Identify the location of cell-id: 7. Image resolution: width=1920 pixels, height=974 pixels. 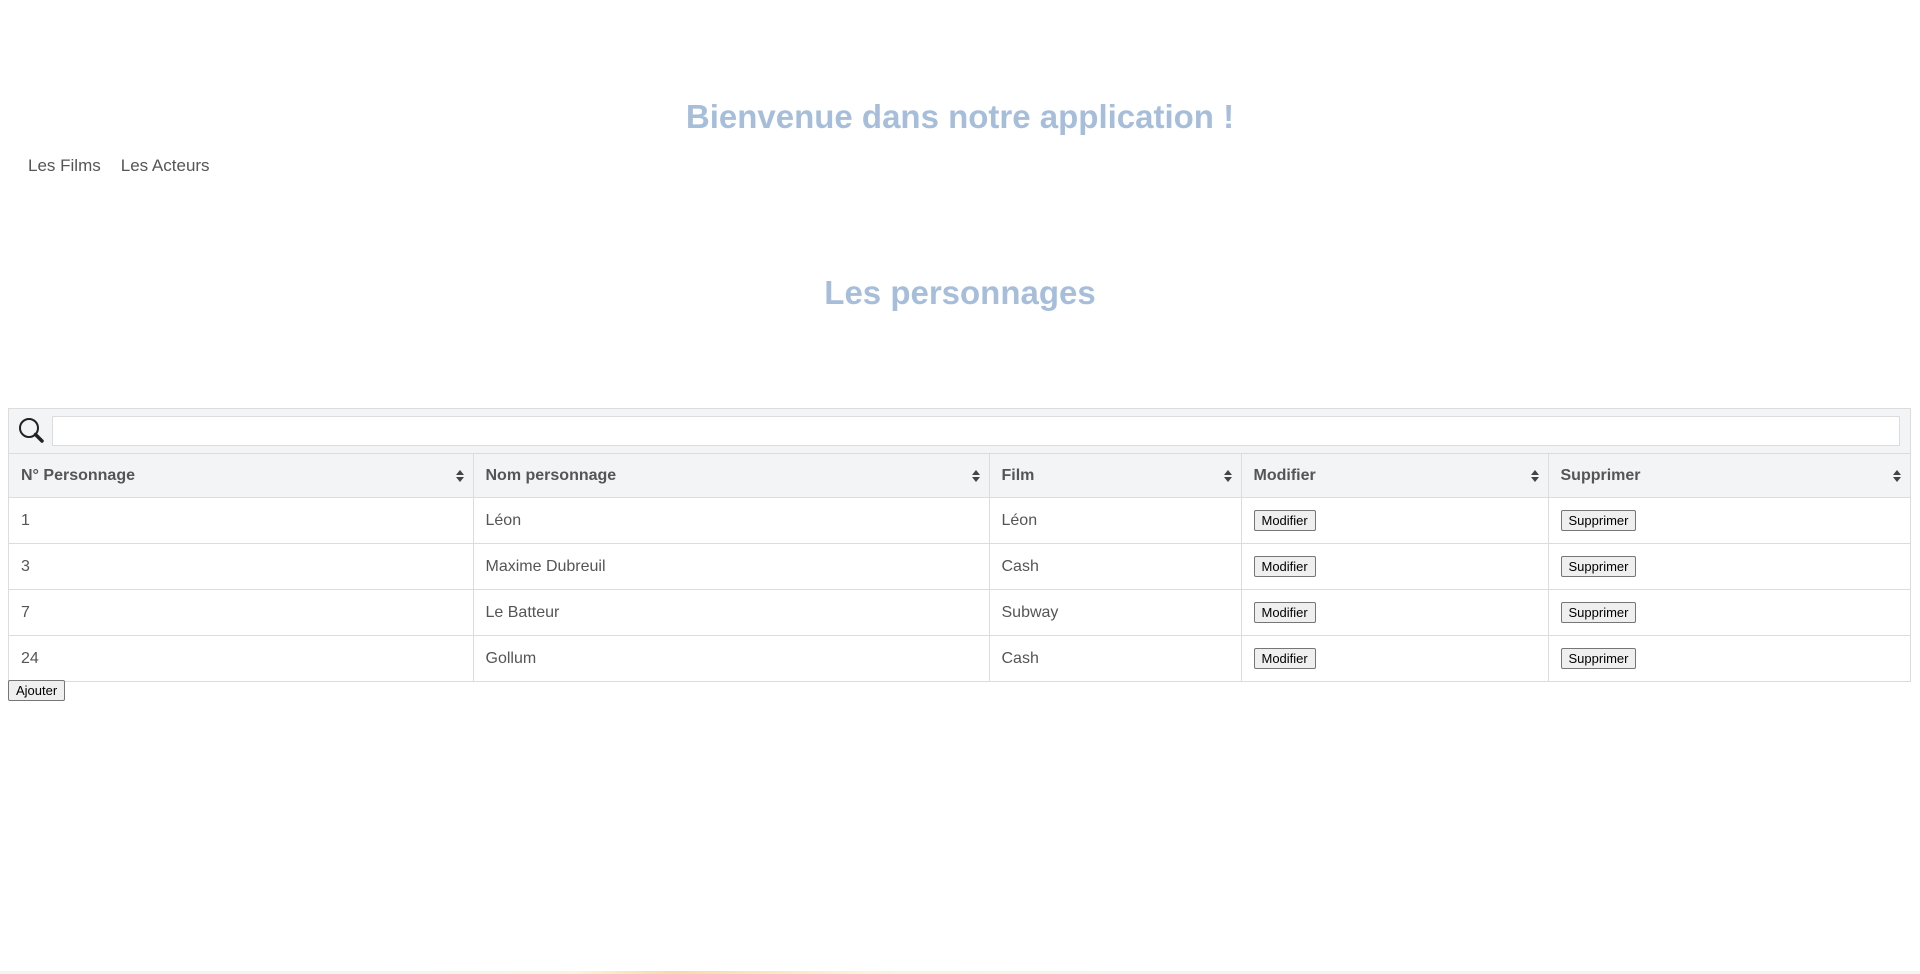
(241, 612).